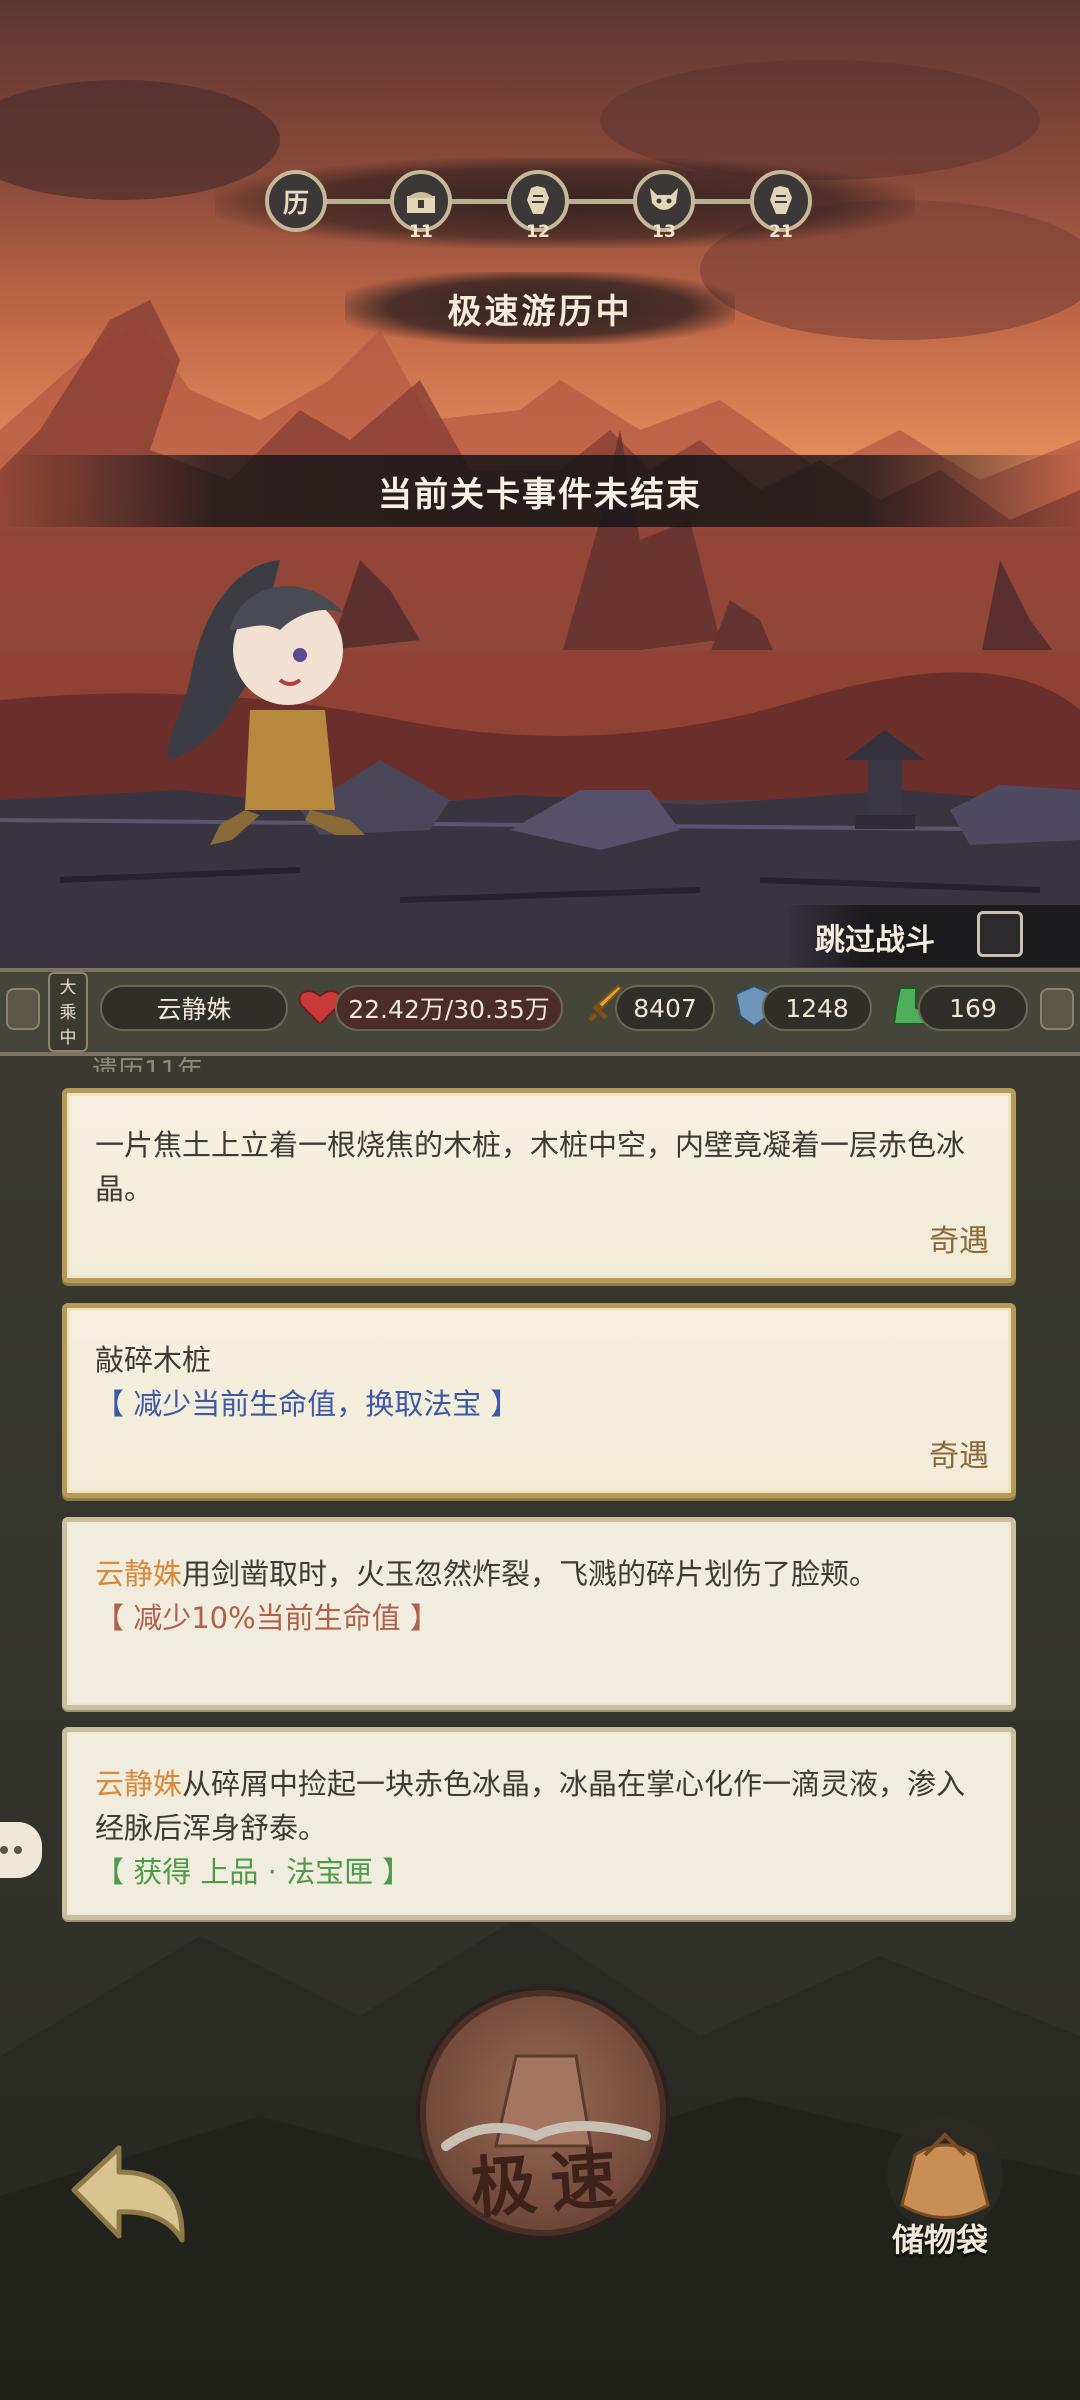 The width and height of the screenshot is (1080, 2400). What do you see at coordinates (68, 1038) in the screenshot?
I see `realm-char: 中` at bounding box center [68, 1038].